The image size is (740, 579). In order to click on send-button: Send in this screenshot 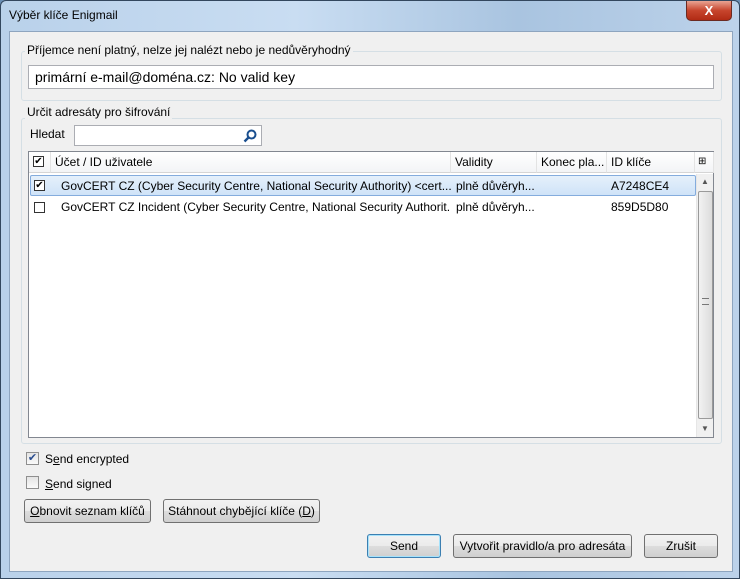, I will do `click(404, 546)`.